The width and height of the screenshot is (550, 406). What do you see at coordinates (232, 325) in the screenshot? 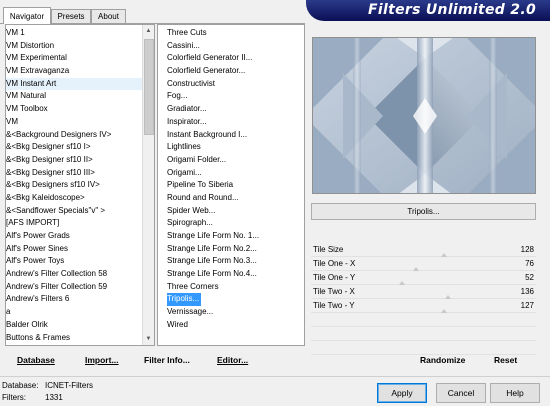
I see `list-item: Wired` at bounding box center [232, 325].